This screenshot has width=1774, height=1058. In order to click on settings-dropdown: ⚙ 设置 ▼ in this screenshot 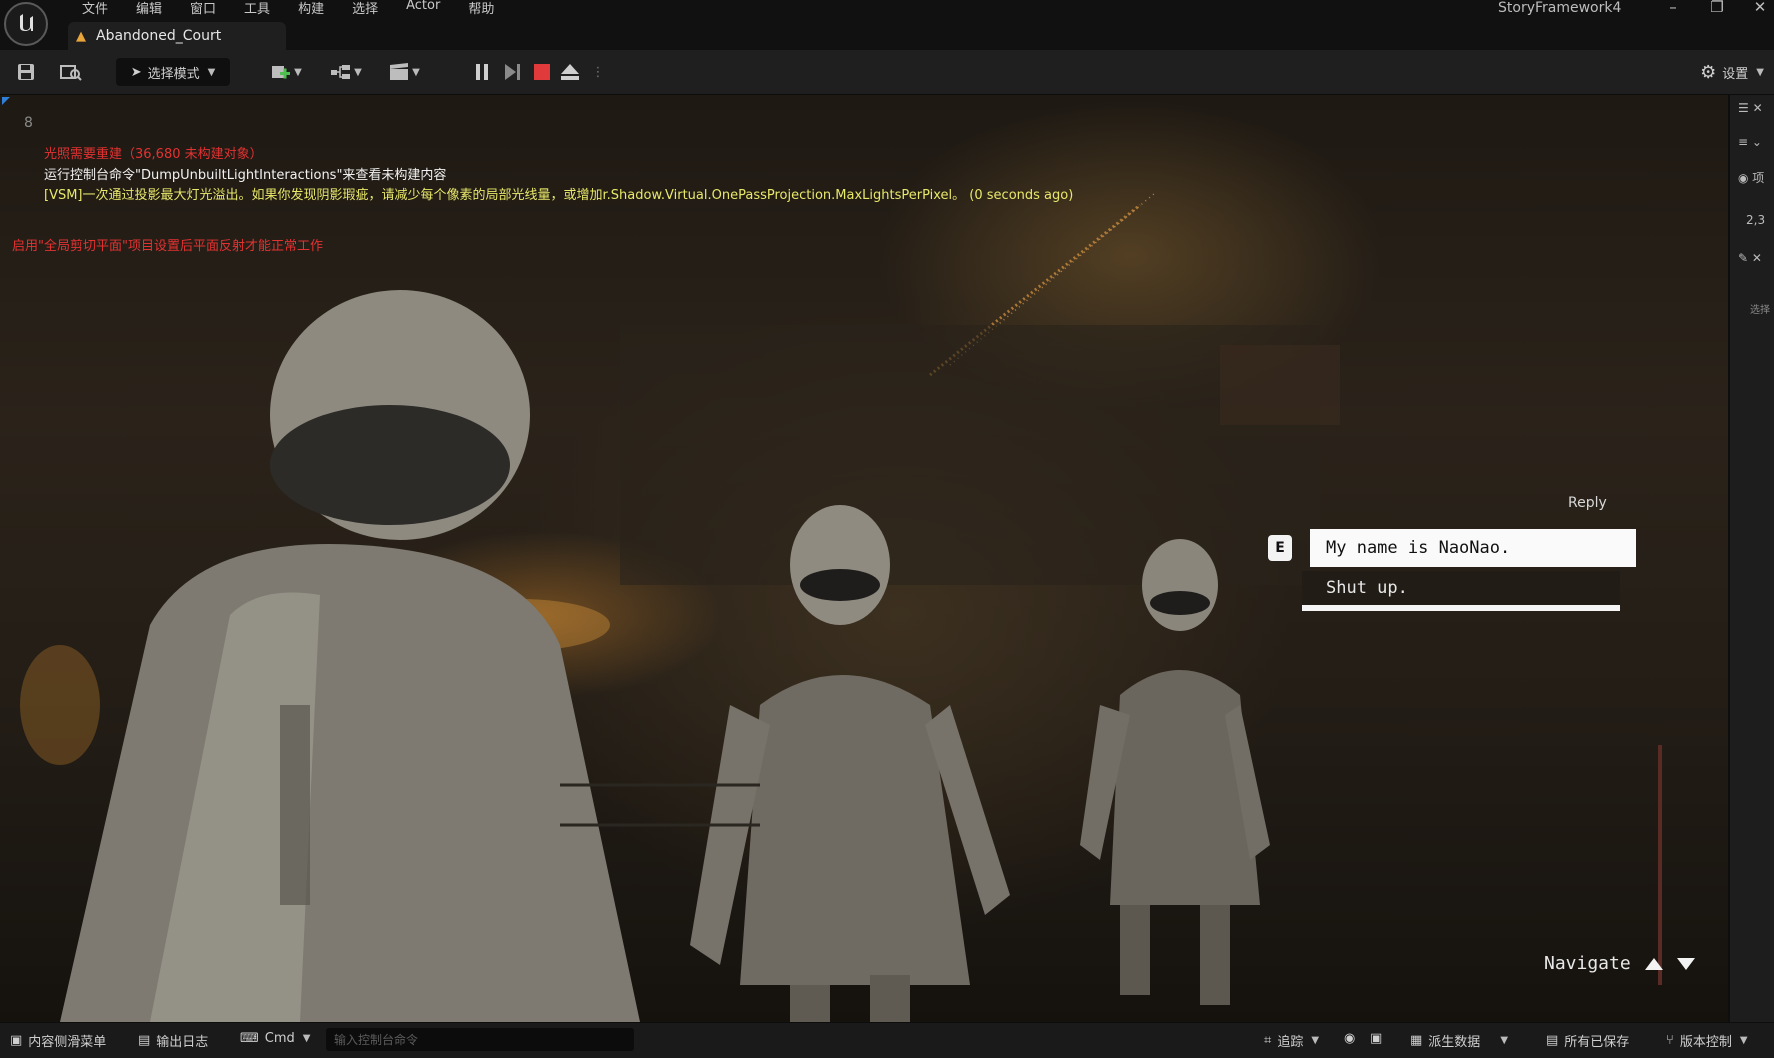, I will do `click(1732, 72)`.